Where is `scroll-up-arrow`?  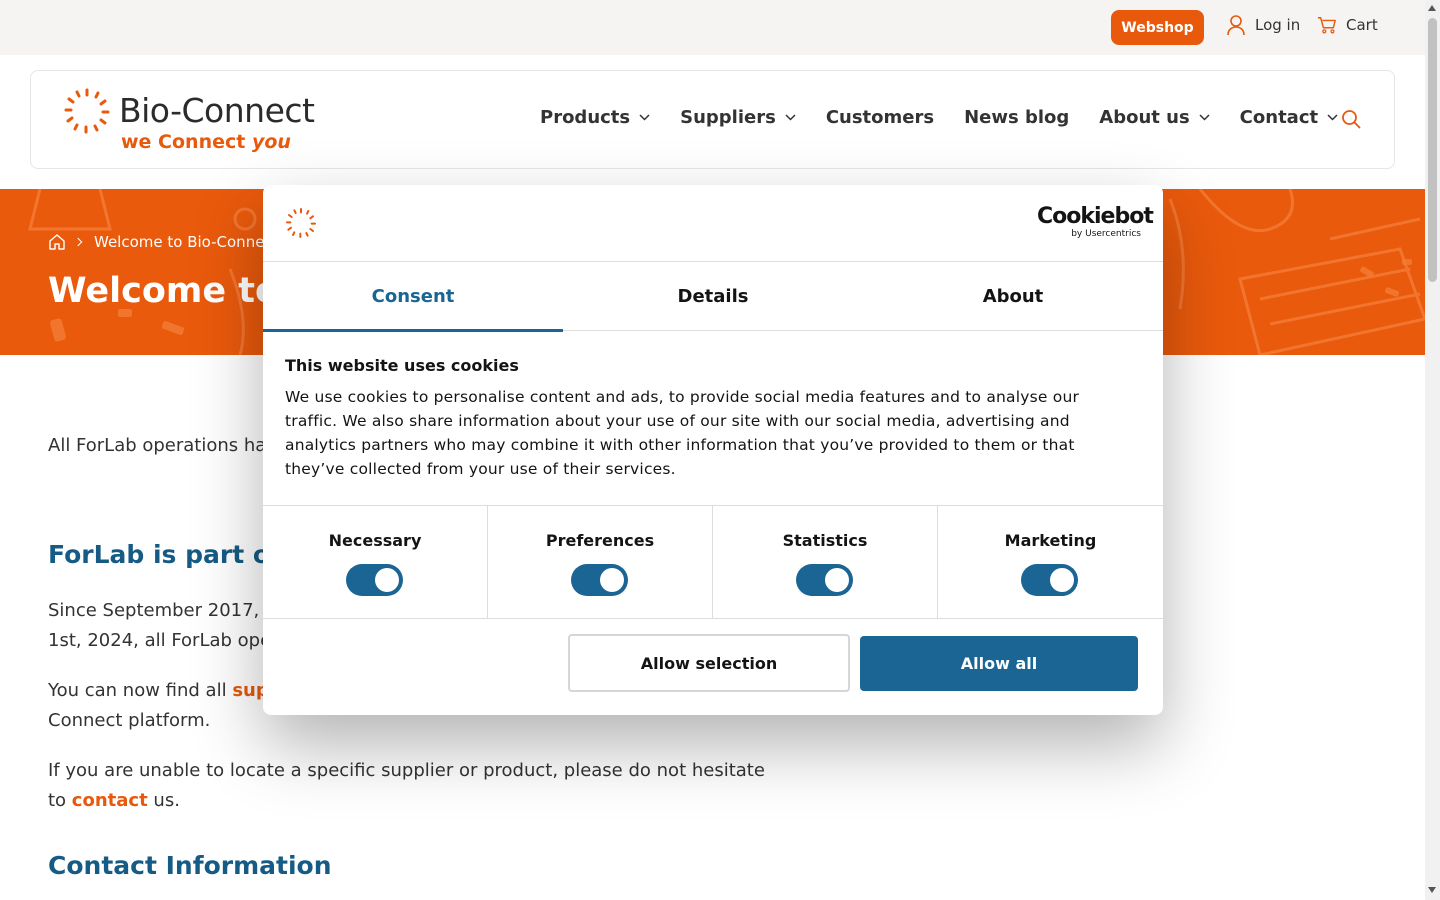
scroll-up-arrow is located at coordinates (1432, 8).